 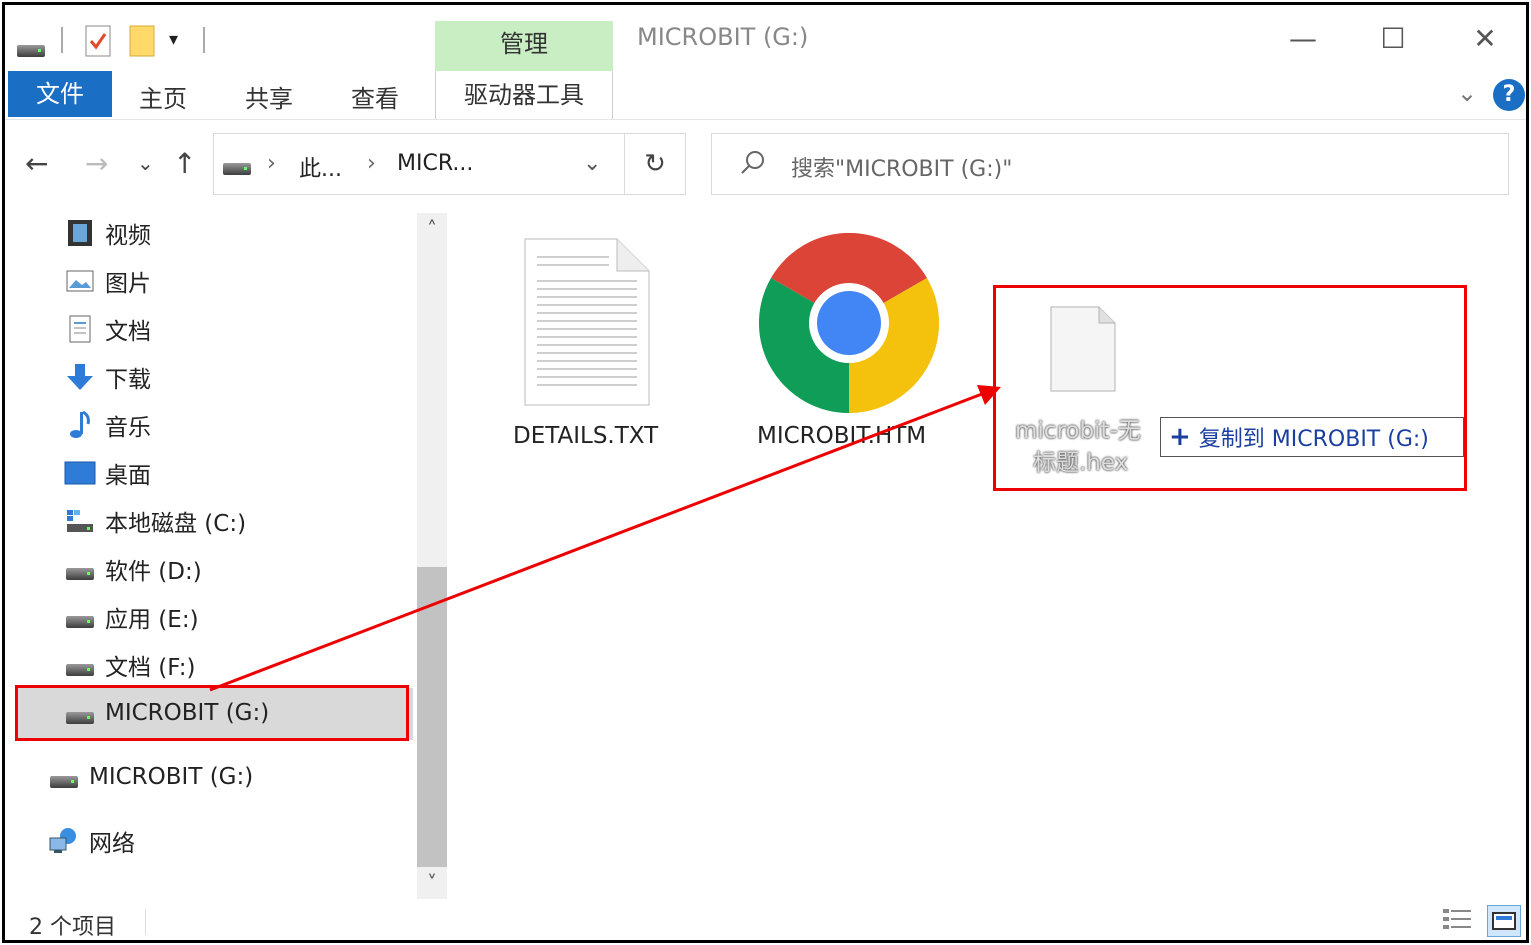 What do you see at coordinates (72, 927) in the screenshot?
I see `status-item-count: 2 个项目` at bounding box center [72, 927].